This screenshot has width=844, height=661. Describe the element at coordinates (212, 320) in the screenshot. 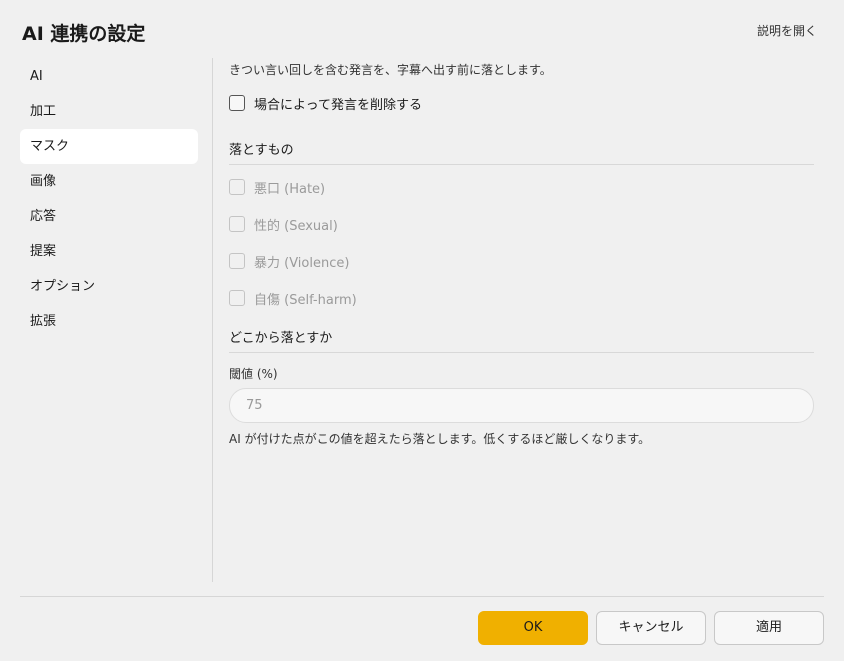

I see `vertical-divider` at that location.